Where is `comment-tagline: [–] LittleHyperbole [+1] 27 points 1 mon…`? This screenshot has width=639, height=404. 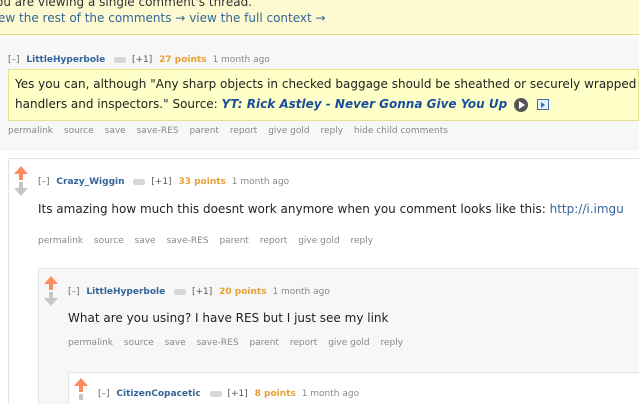 comment-tagline: [–] LittleHyperbole [+1] 27 points 1 mon… is located at coordinates (139, 60).